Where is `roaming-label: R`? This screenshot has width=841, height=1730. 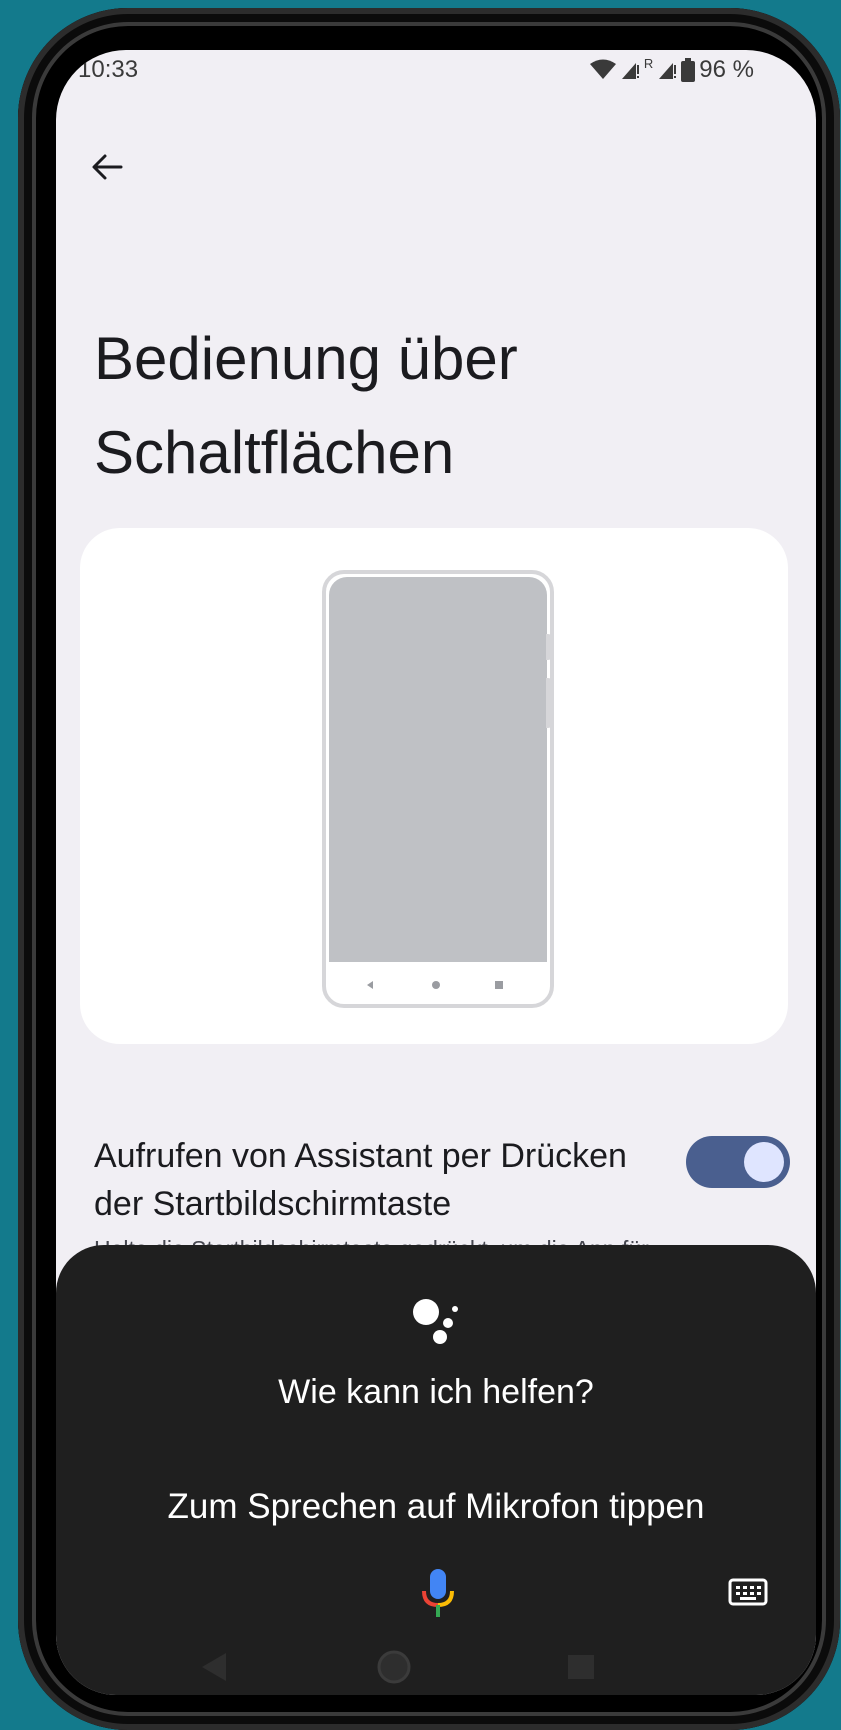
roaming-label: R is located at coordinates (648, 63).